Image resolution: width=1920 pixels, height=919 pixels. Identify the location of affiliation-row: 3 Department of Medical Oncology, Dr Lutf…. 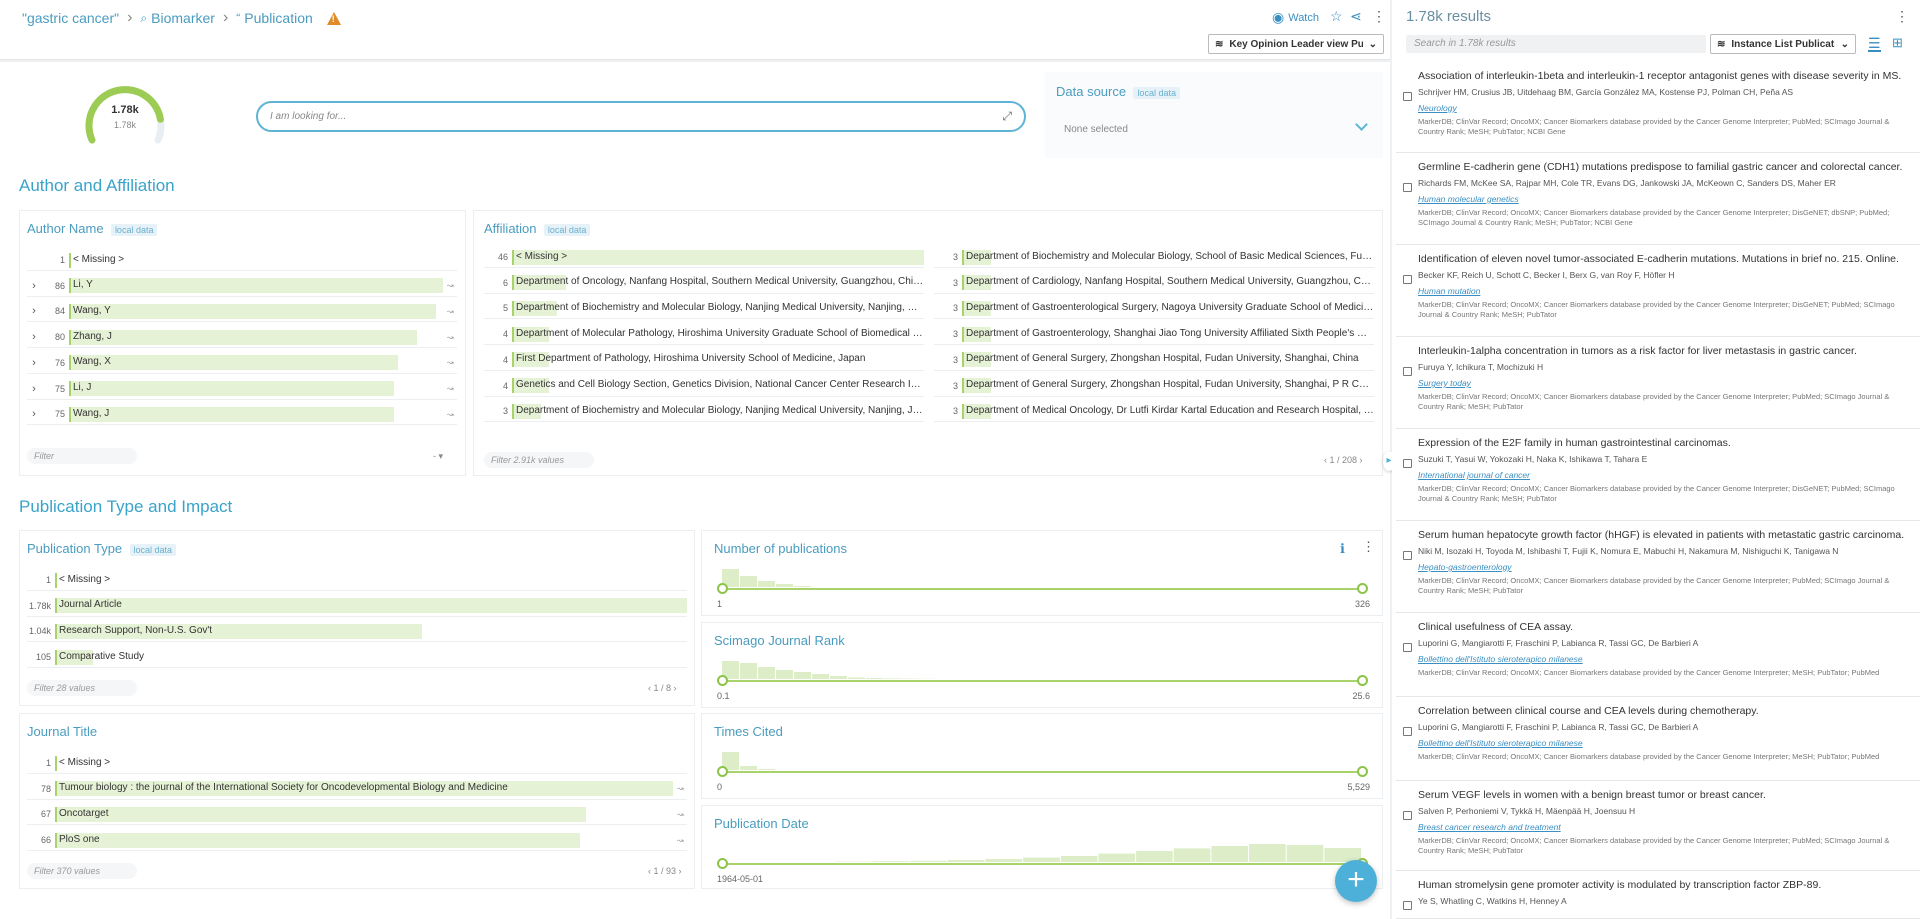
(1154, 412).